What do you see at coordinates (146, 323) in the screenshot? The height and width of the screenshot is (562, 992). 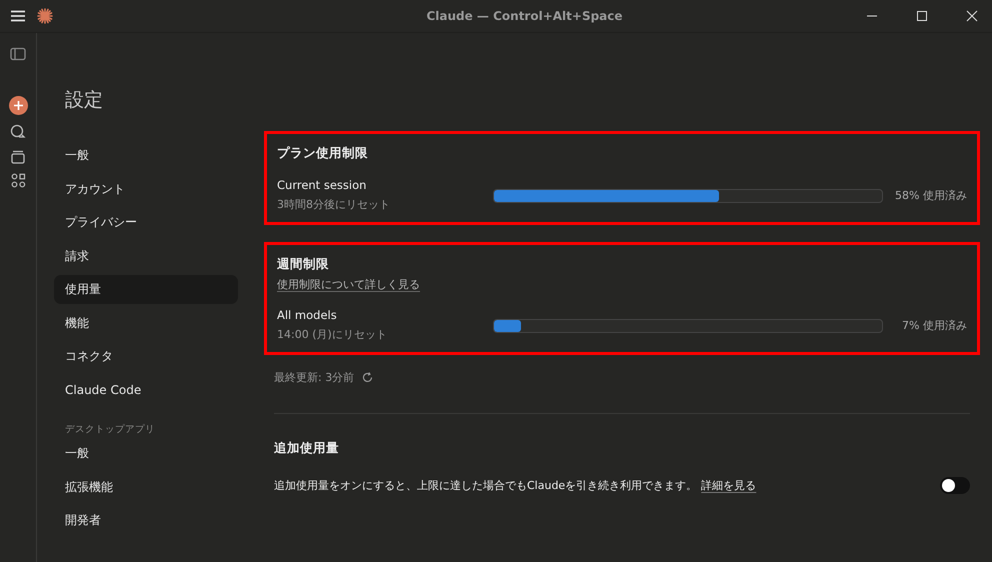 I see `nav-item: 機能` at bounding box center [146, 323].